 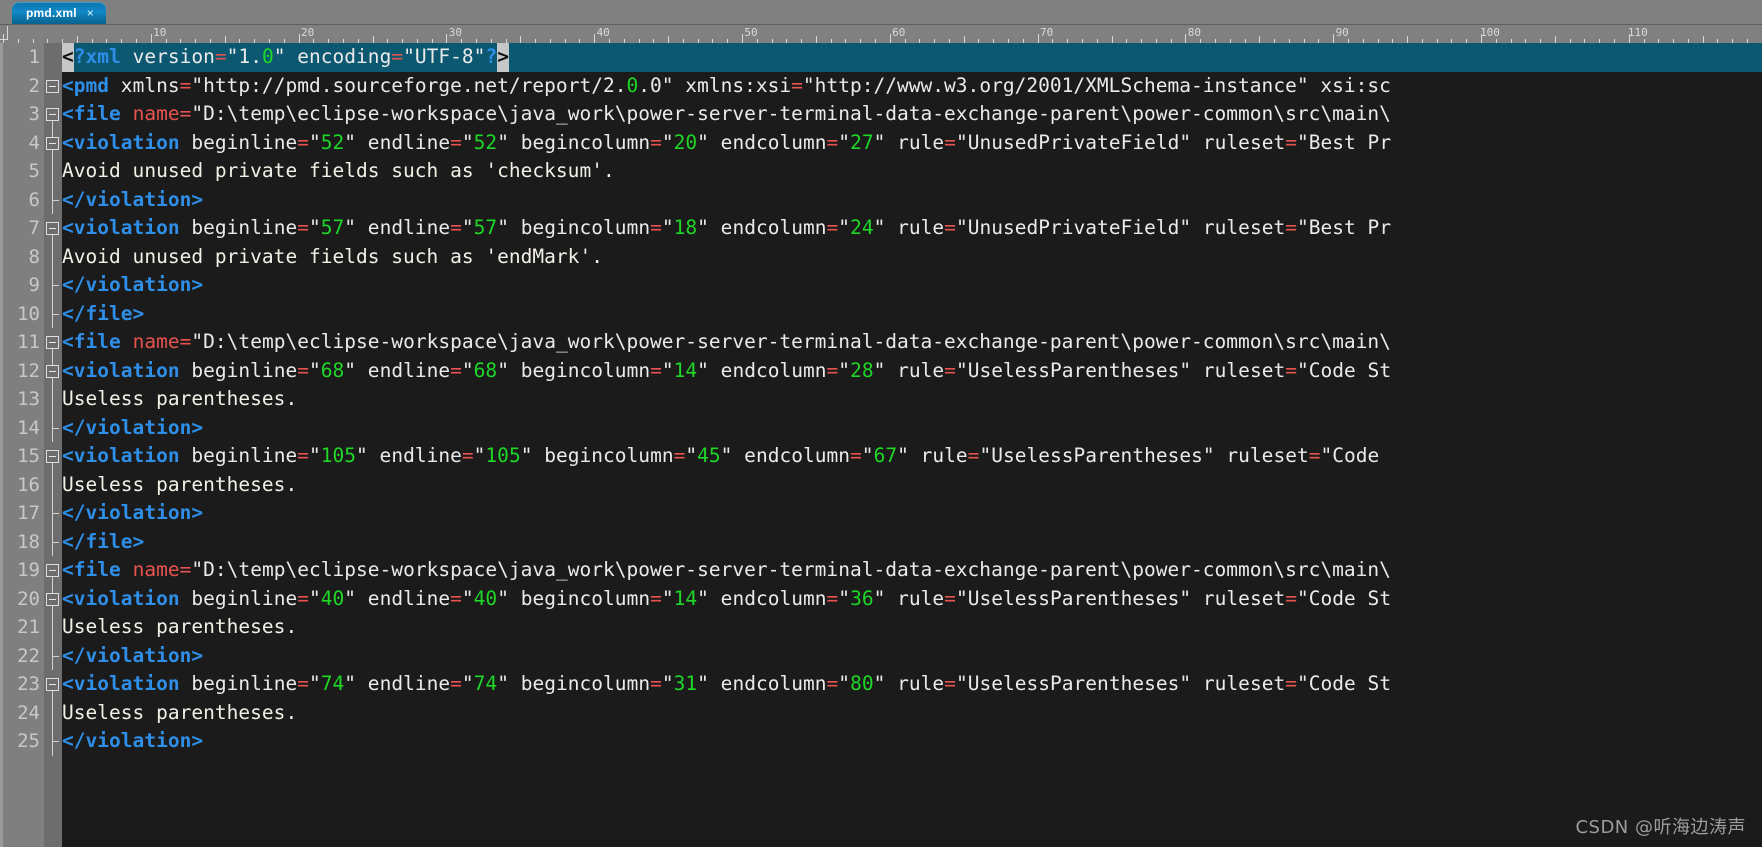 I want to click on code-token-attr: encoding, so click(x=338, y=56).